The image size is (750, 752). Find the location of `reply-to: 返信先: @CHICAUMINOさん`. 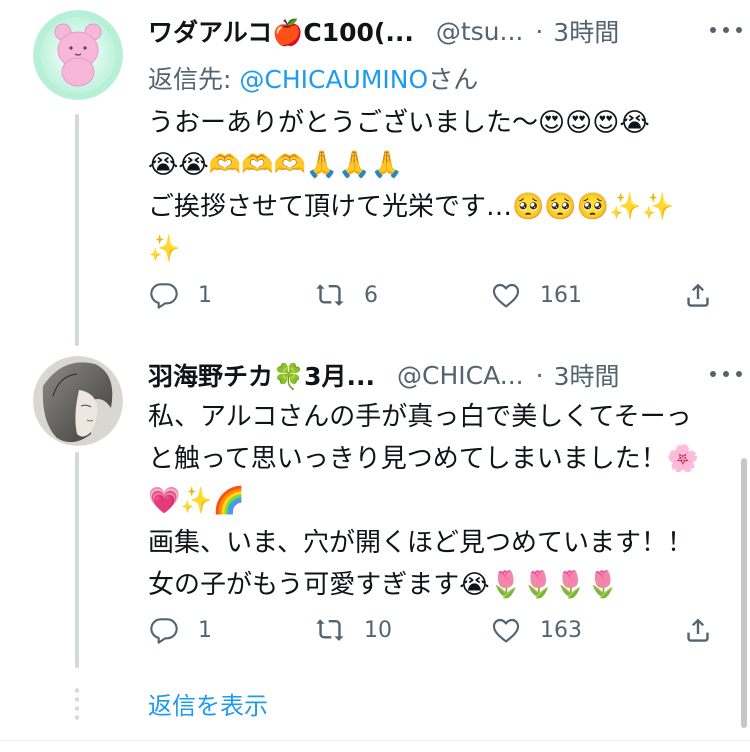

reply-to: 返信先: @CHICAUMINOさん is located at coordinates (313, 78).